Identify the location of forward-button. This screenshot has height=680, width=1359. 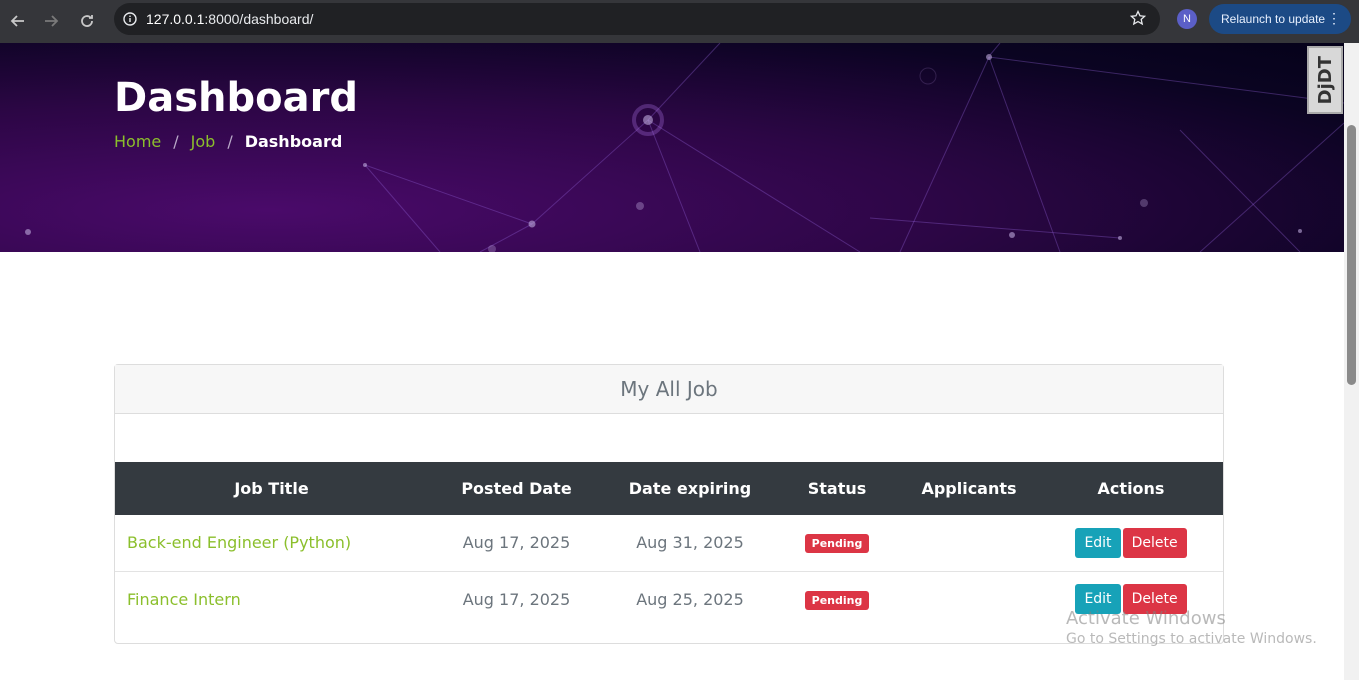
(51, 21).